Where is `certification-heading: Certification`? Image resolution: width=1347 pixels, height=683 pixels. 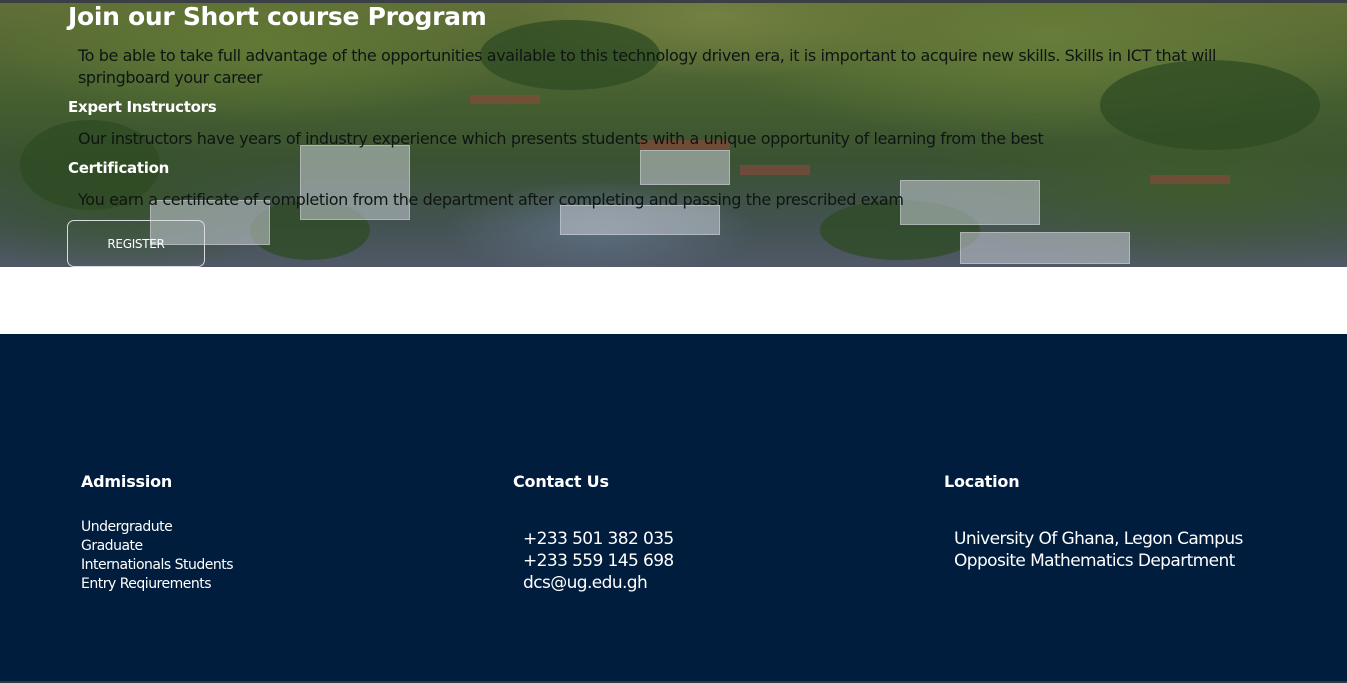
certification-heading: Certification is located at coordinates (118, 168).